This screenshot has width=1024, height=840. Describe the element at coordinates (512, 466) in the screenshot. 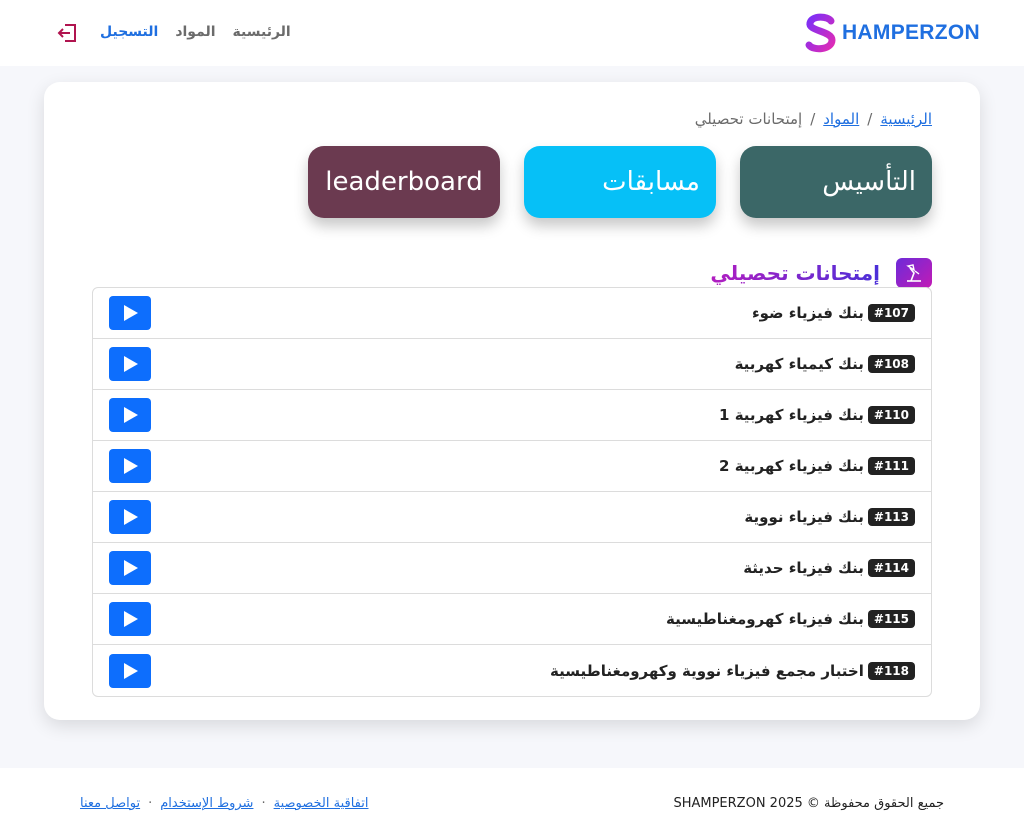

I see `exam-row: #111 بنك فيزياء كهربية 2` at that location.